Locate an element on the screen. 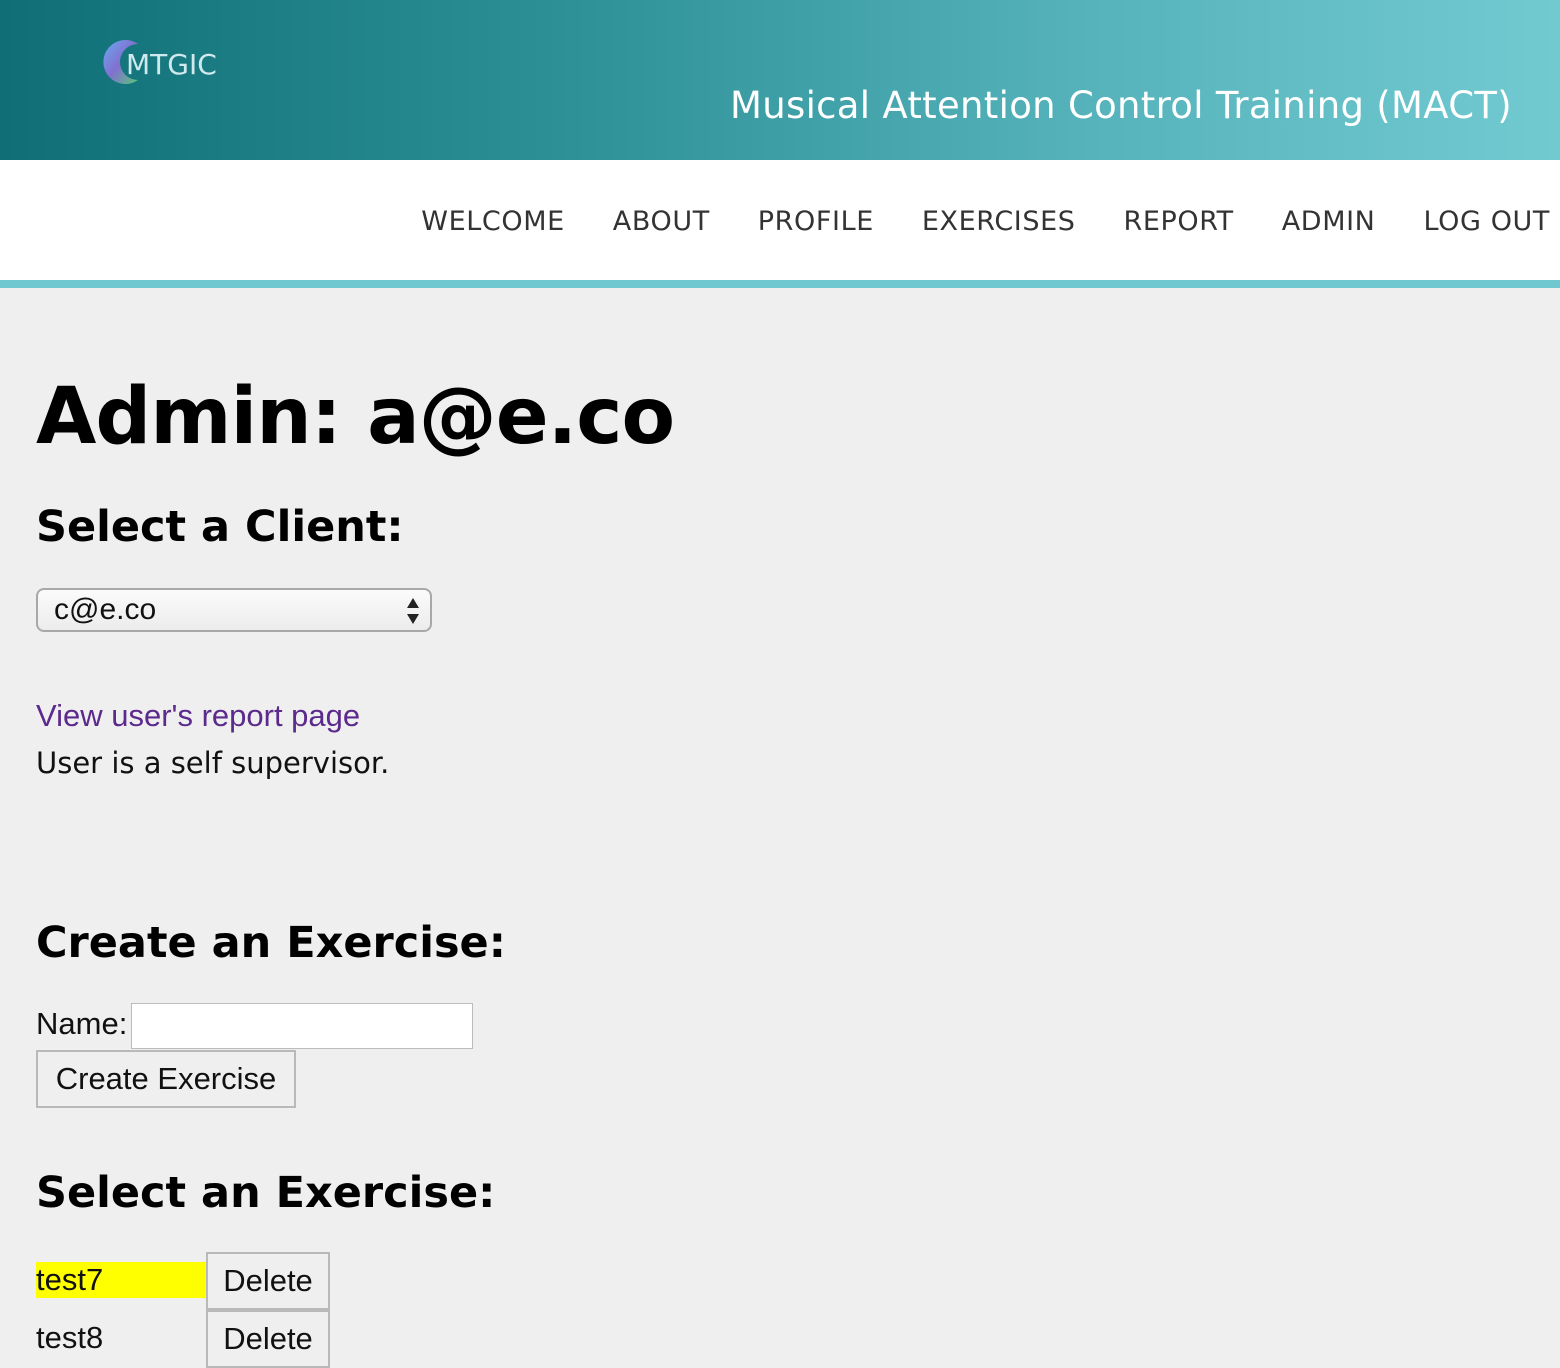 This screenshot has width=1560, height=1368. exercise-row: test7 Delete is located at coordinates (186, 1281).